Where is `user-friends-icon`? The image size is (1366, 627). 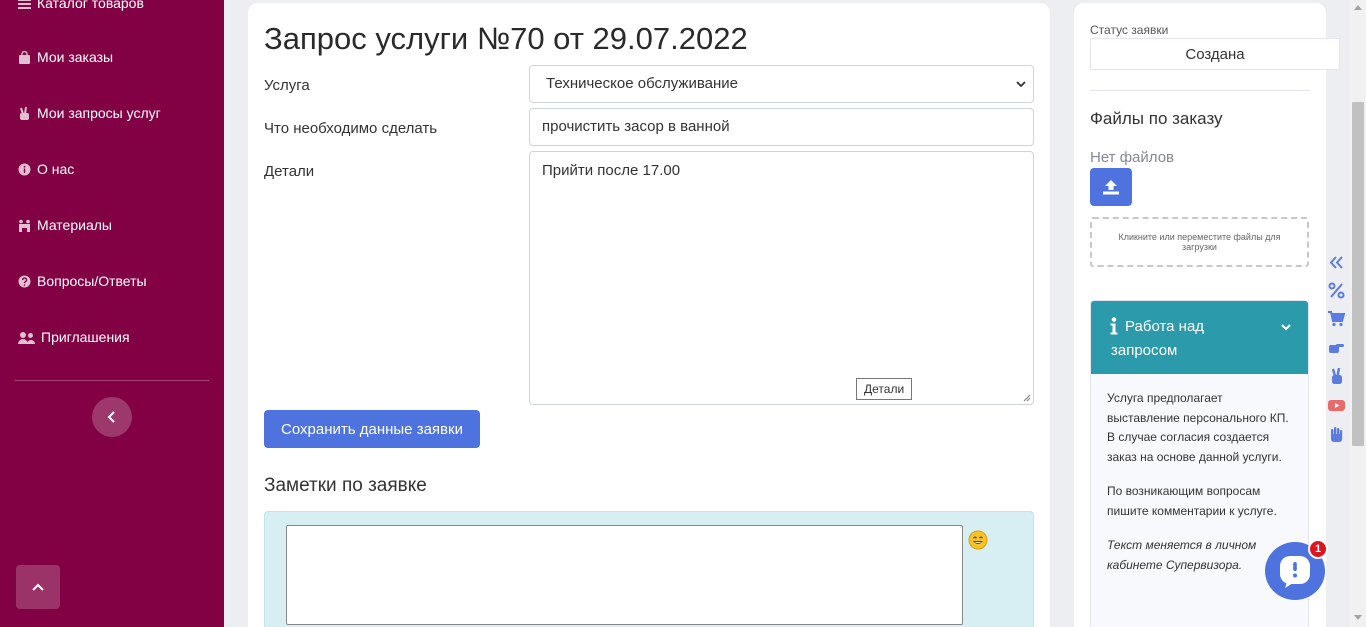 user-friends-icon is located at coordinates (26, 337).